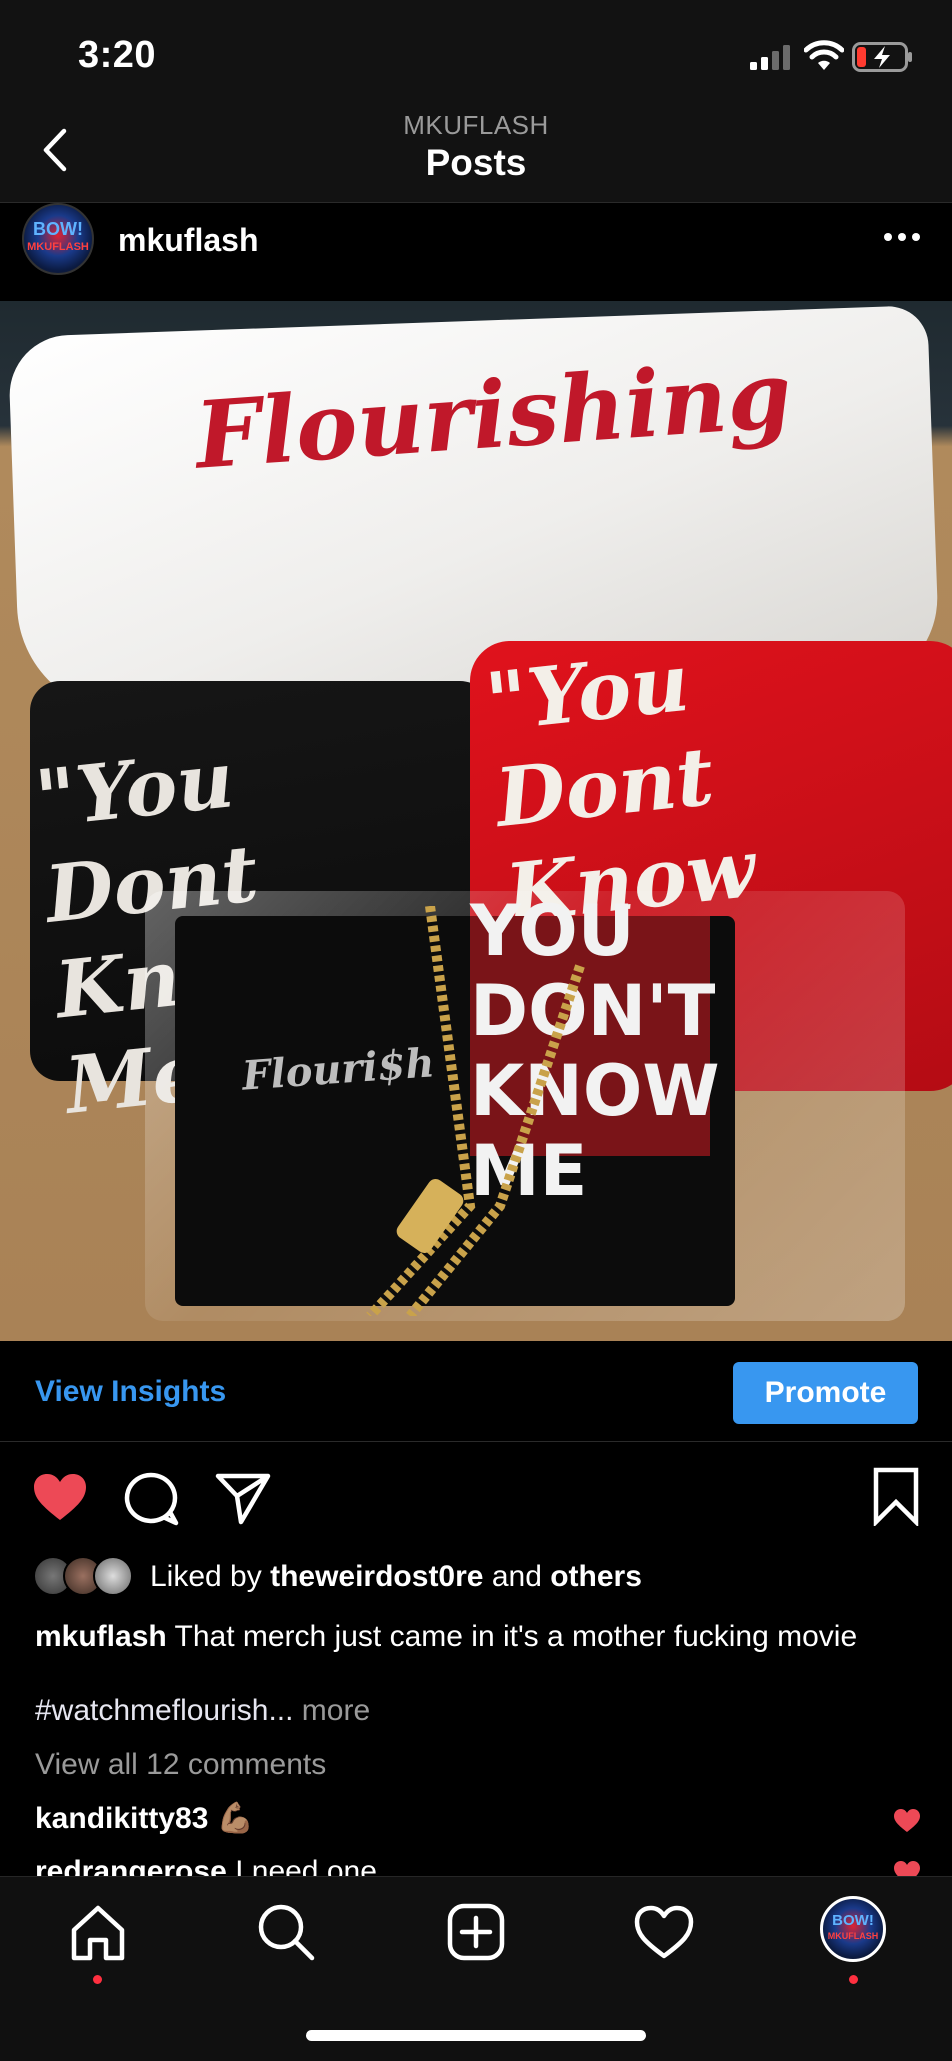 The width and height of the screenshot is (952, 2061). I want to click on search-icon, so click(286, 1932).